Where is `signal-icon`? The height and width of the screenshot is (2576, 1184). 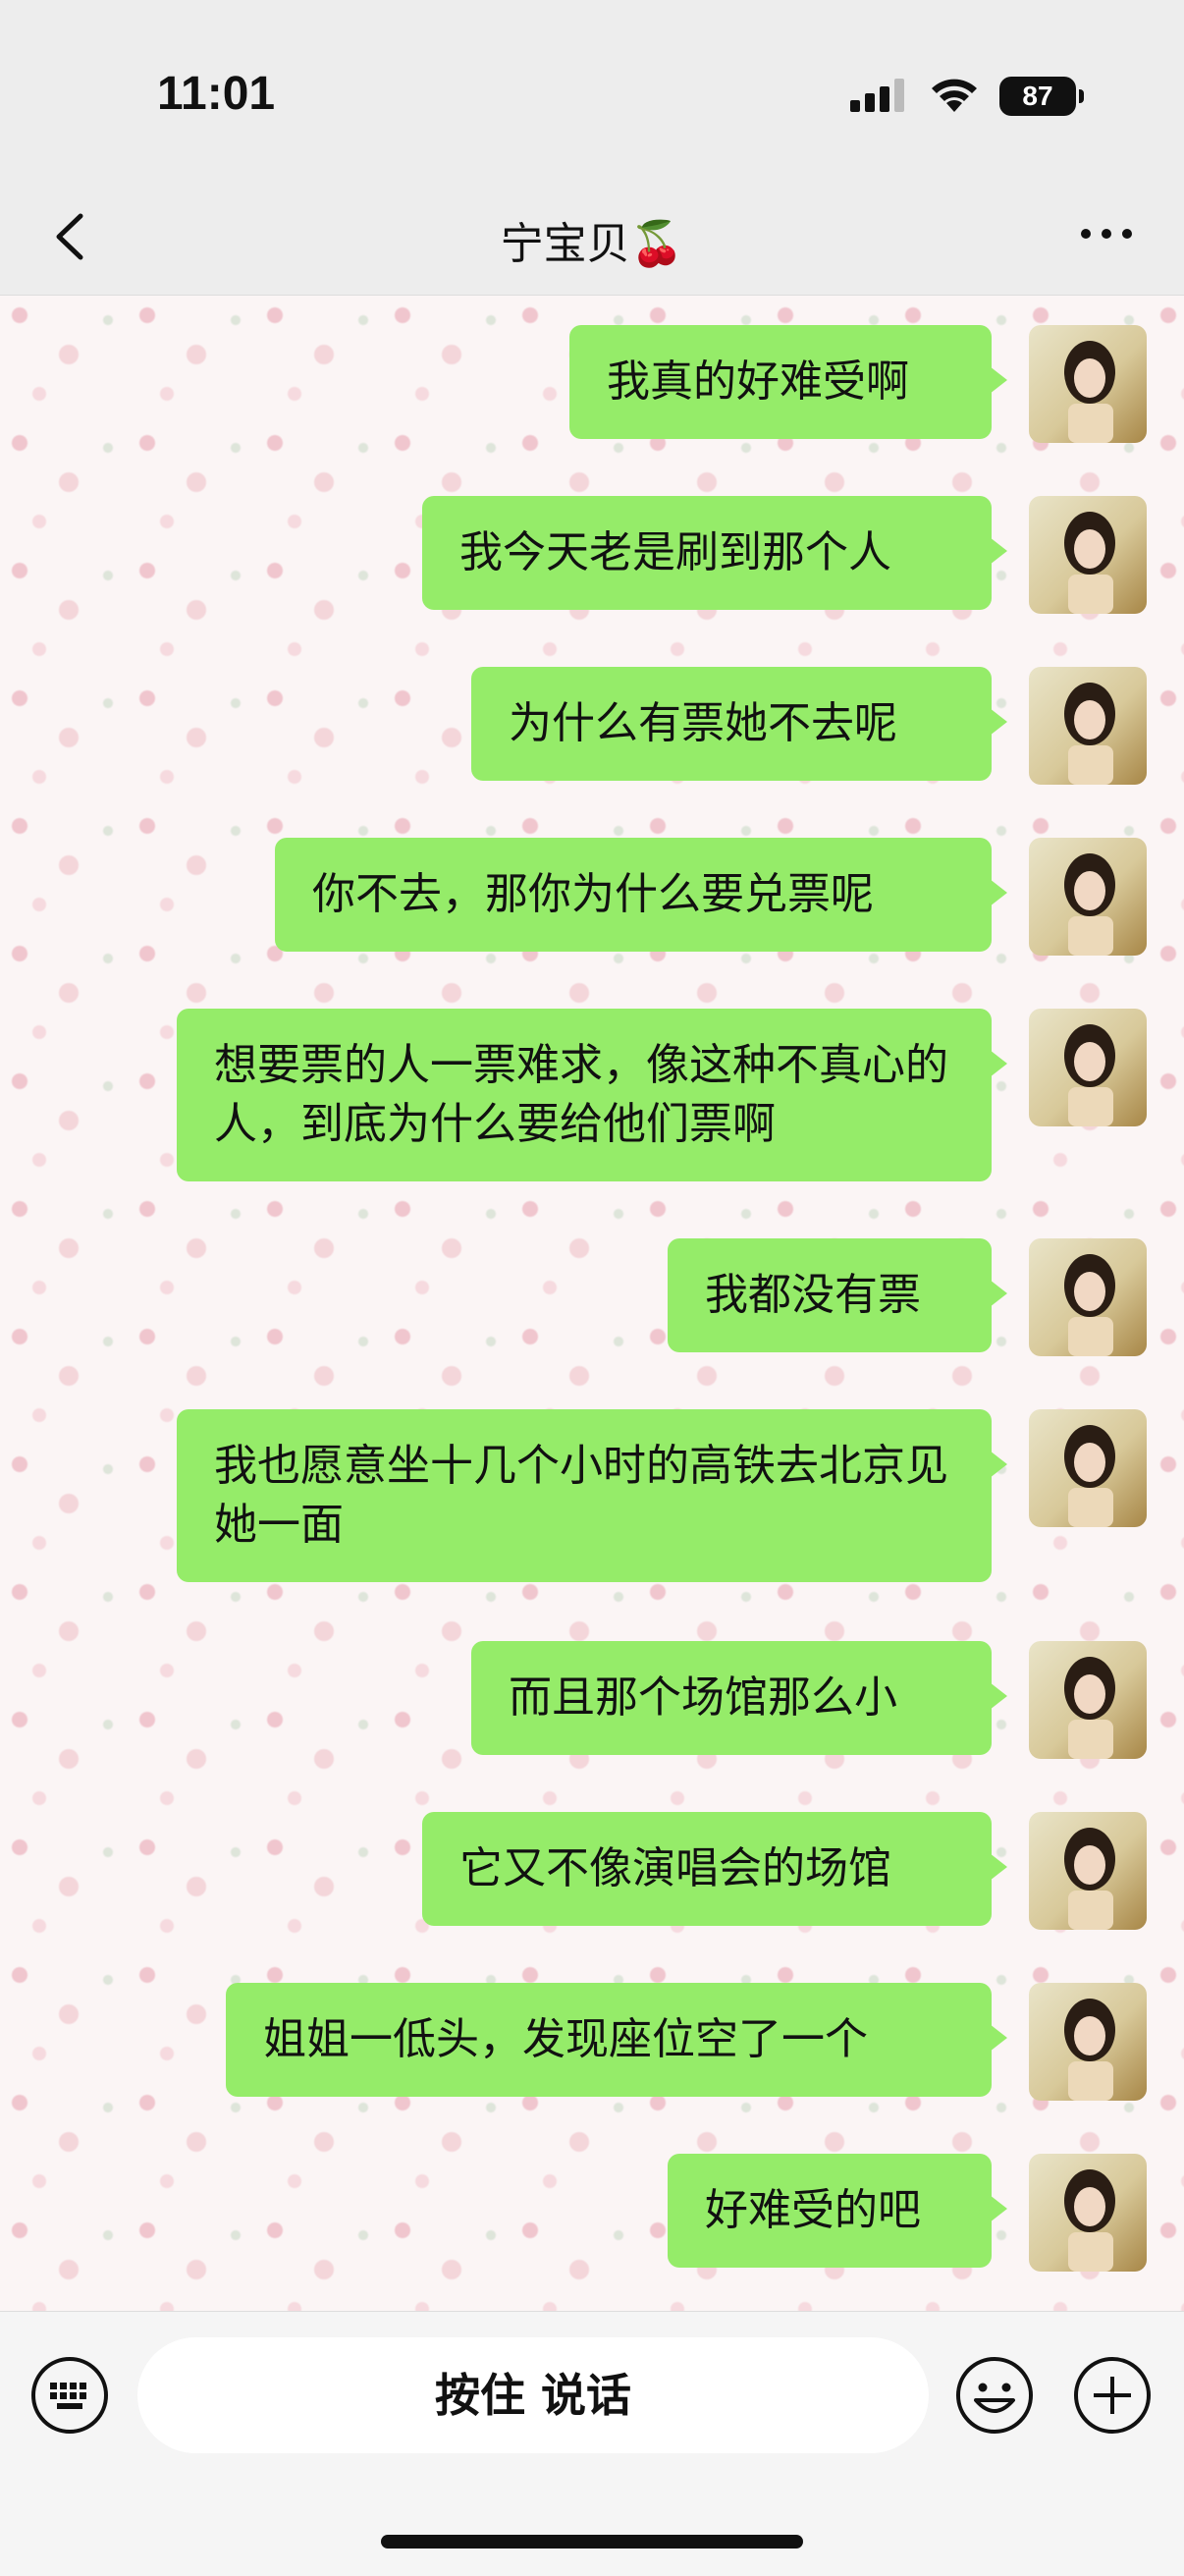 signal-icon is located at coordinates (878, 97).